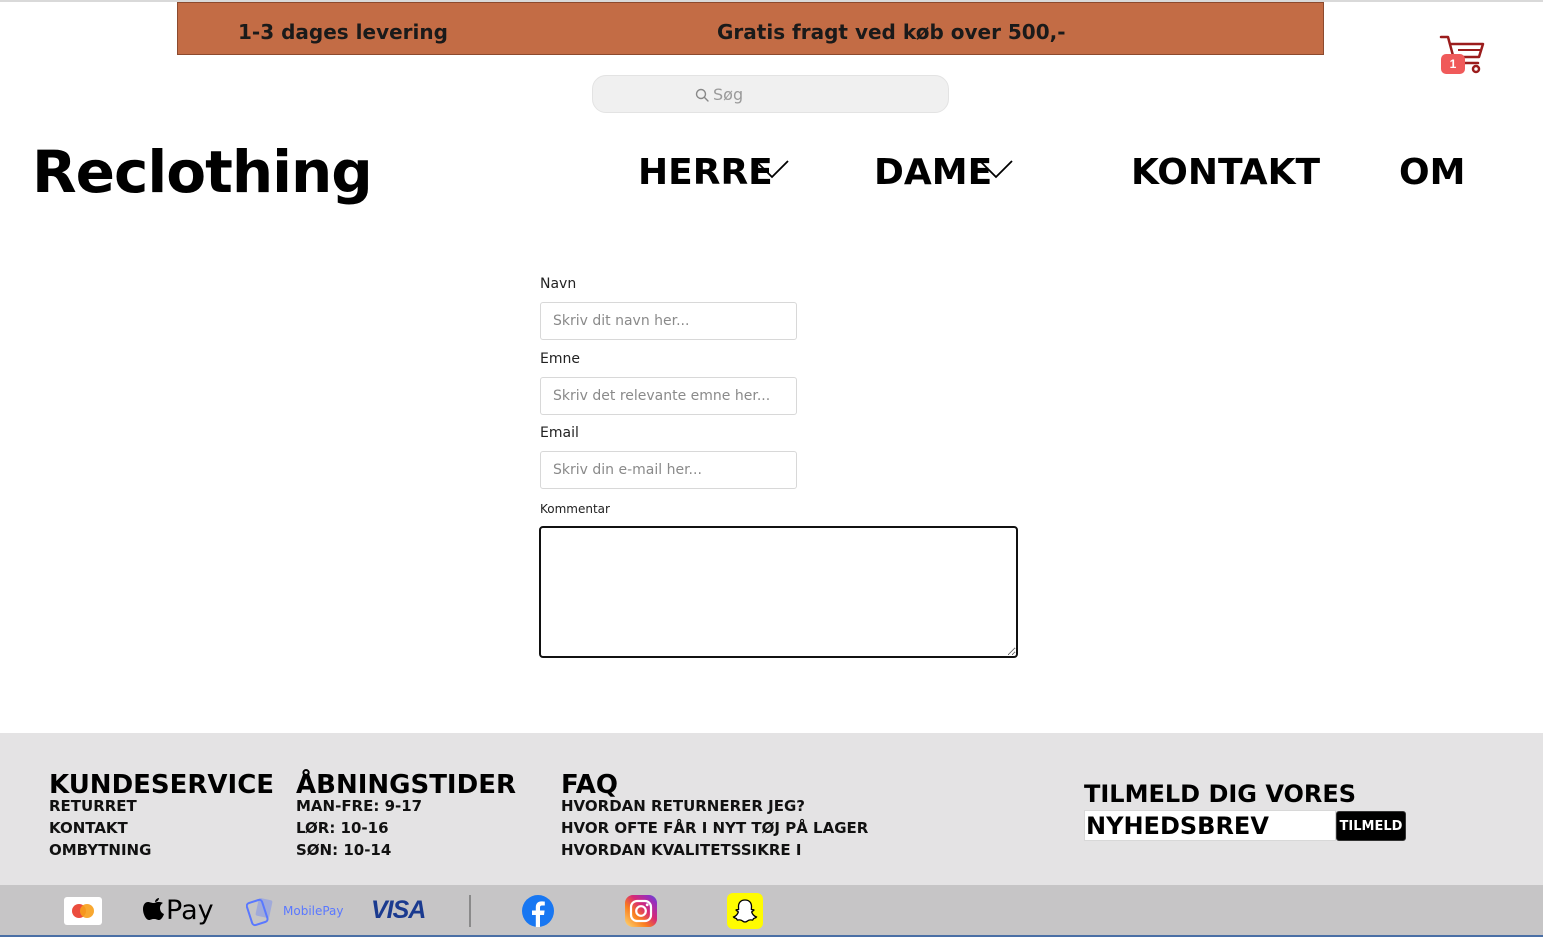  I want to click on subject-label: Emne, so click(560, 359).